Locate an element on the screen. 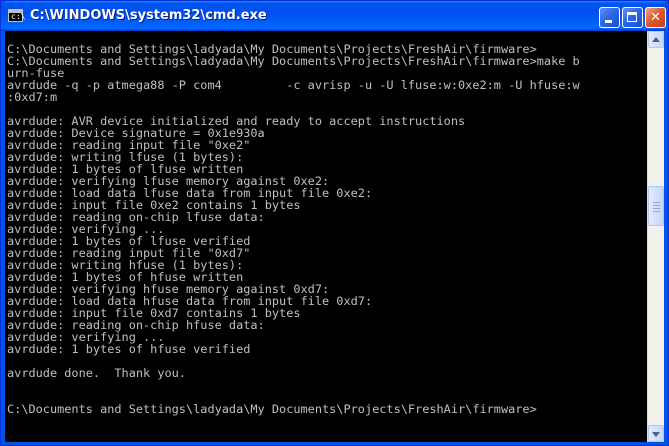 Image resolution: width=669 pixels, height=446 pixels. maximize-icon is located at coordinates (632, 17).